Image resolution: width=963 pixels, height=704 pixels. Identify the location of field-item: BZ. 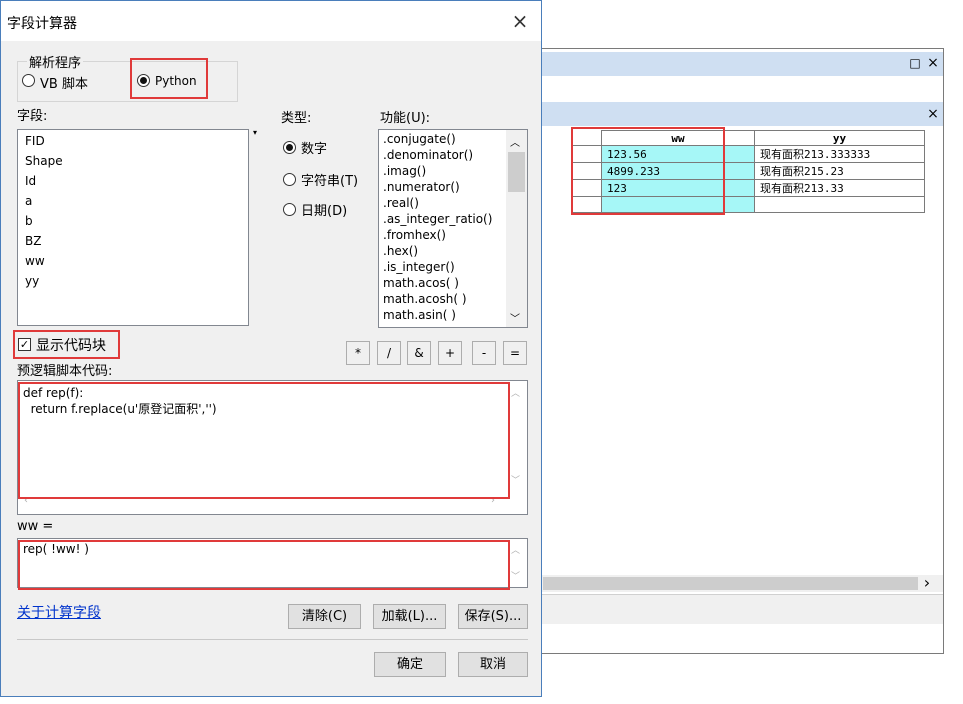
(33, 241).